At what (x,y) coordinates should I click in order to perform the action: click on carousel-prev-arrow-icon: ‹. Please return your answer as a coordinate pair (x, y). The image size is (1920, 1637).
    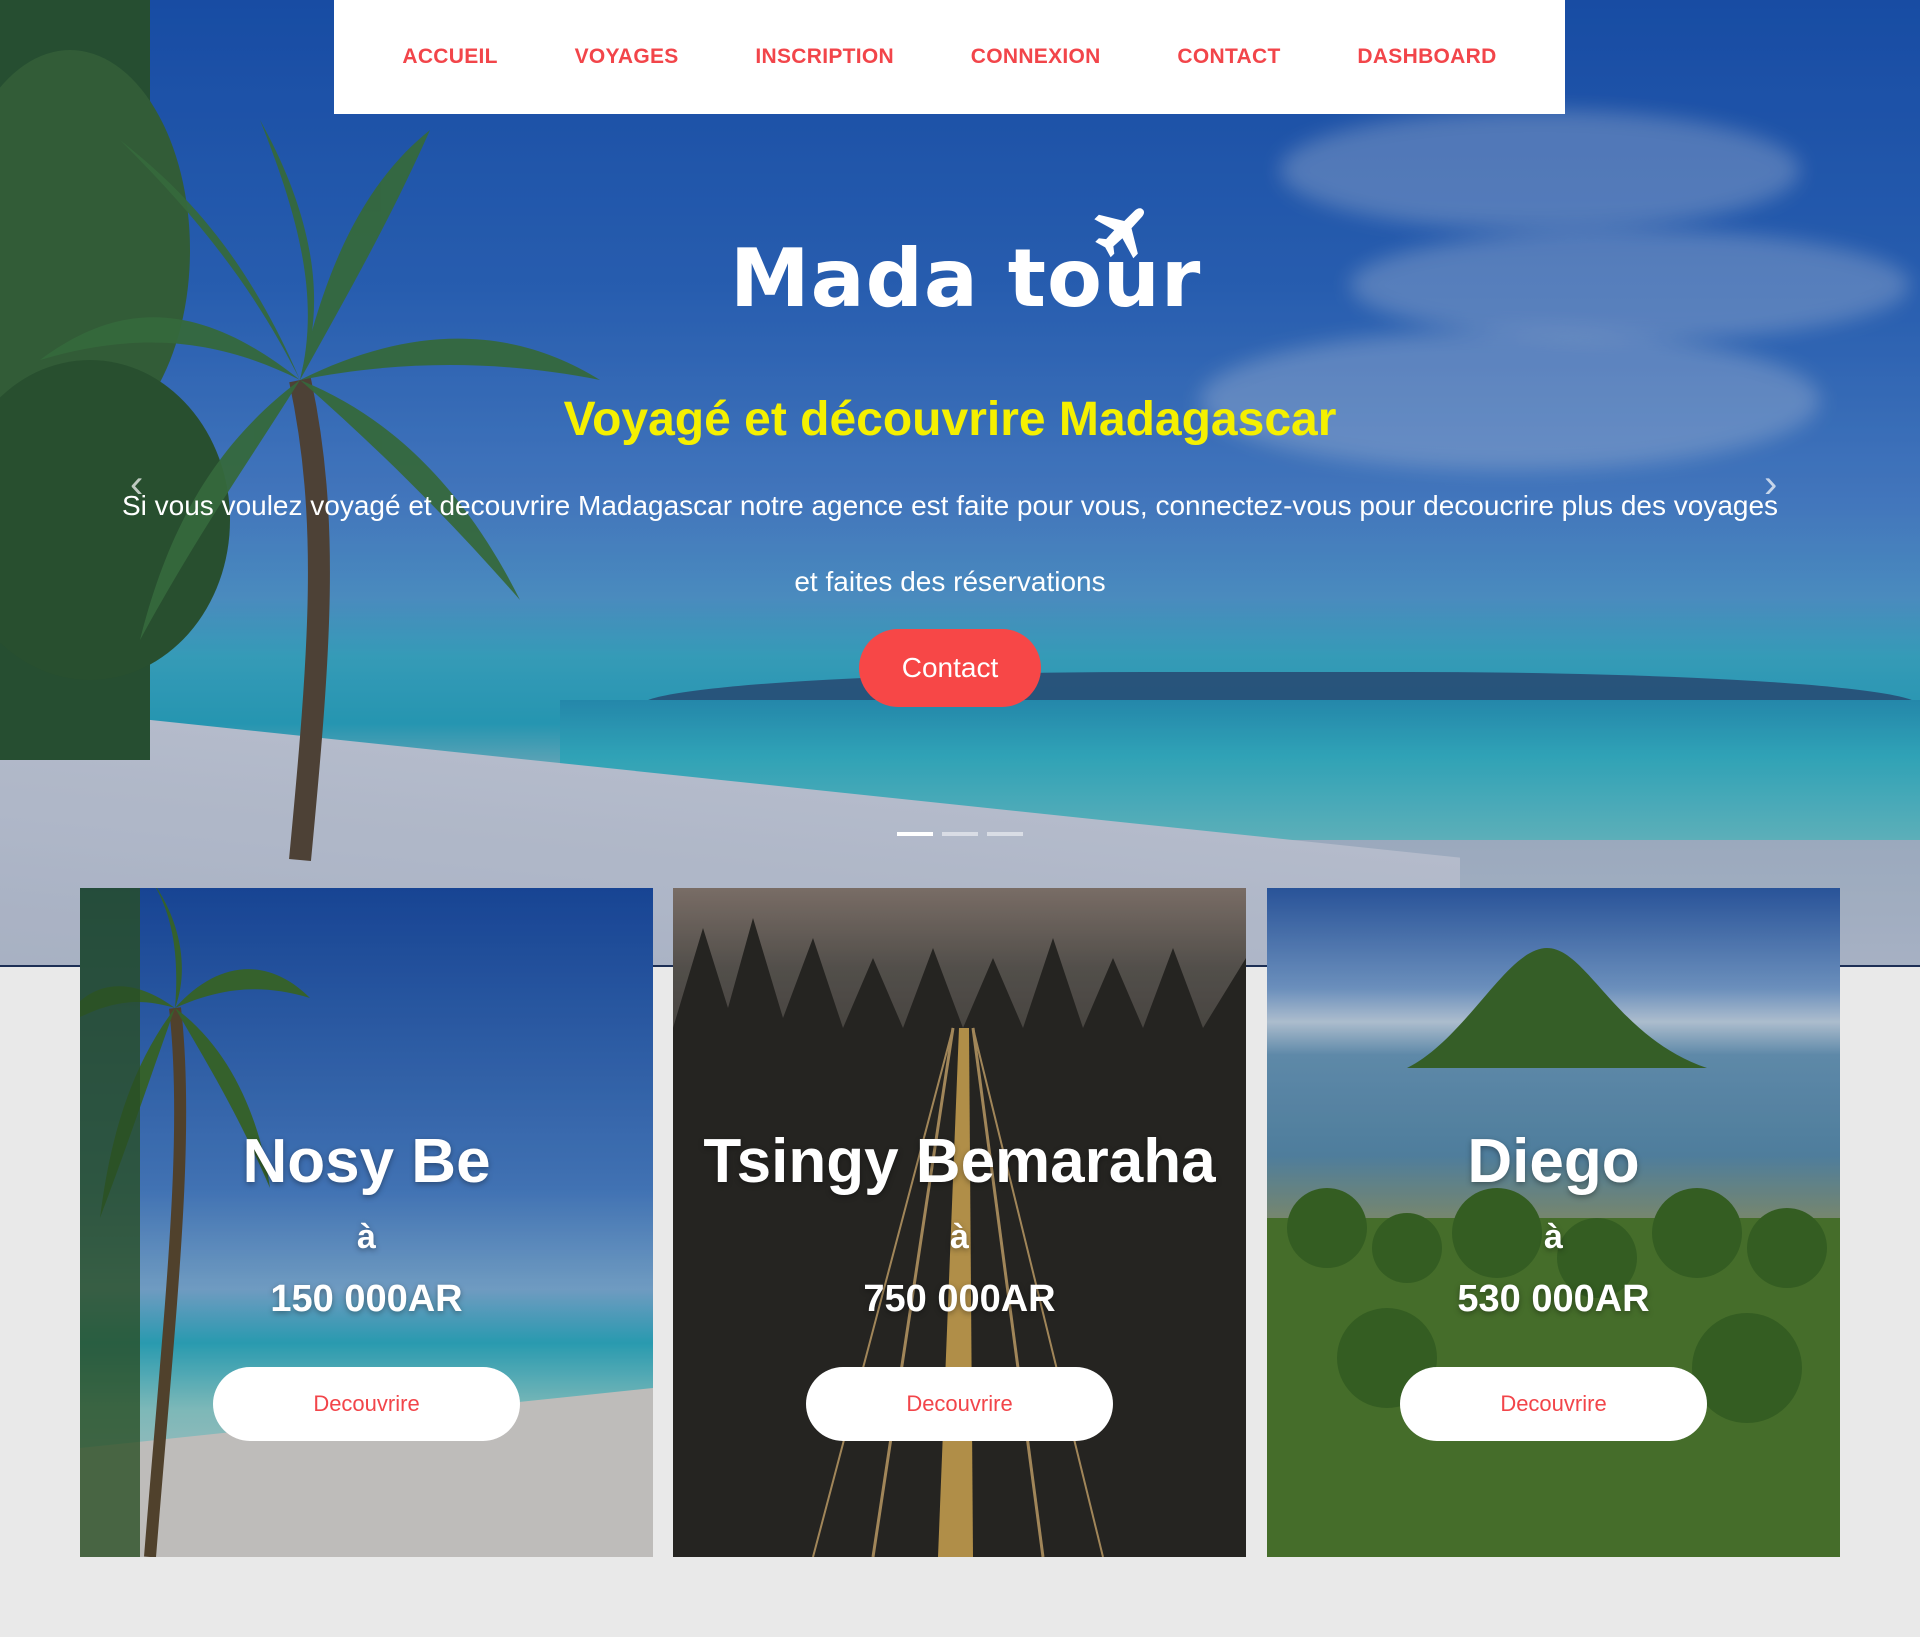
    Looking at the image, I should click on (144, 484).